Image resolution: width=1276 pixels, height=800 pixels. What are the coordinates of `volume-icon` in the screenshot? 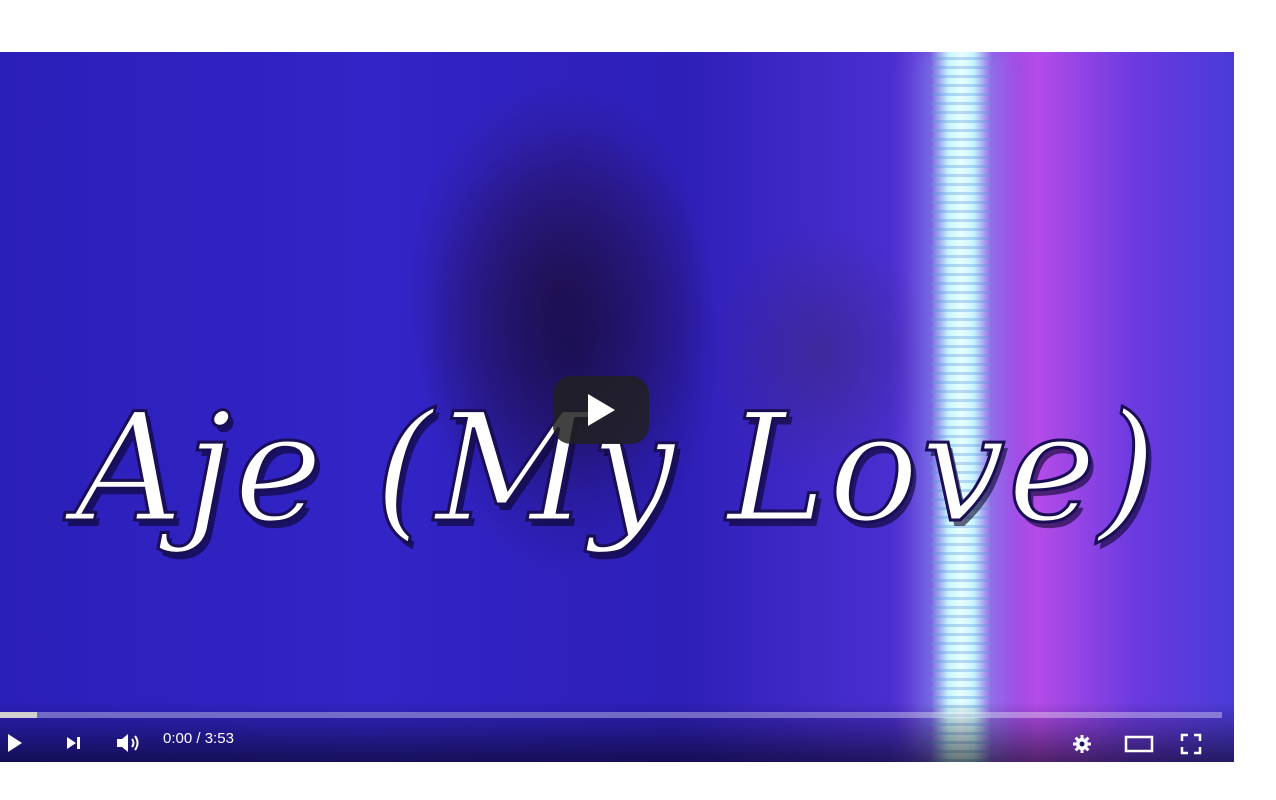 It's located at (128, 743).